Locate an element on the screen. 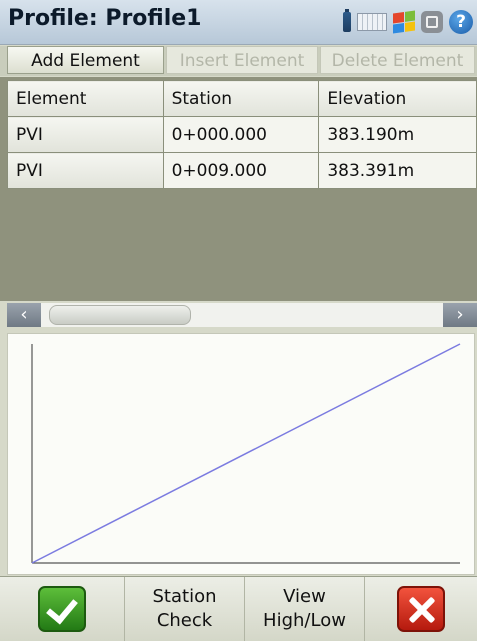  table-row: PVI 0+000.000 383.190m is located at coordinates (242, 134).